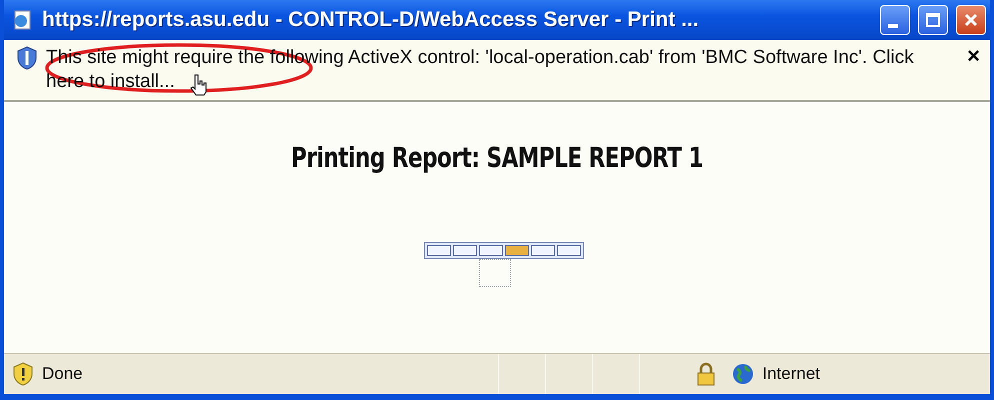 The height and width of the screenshot is (400, 994). Describe the element at coordinates (791, 374) in the screenshot. I see `zone-text: Internet` at that location.